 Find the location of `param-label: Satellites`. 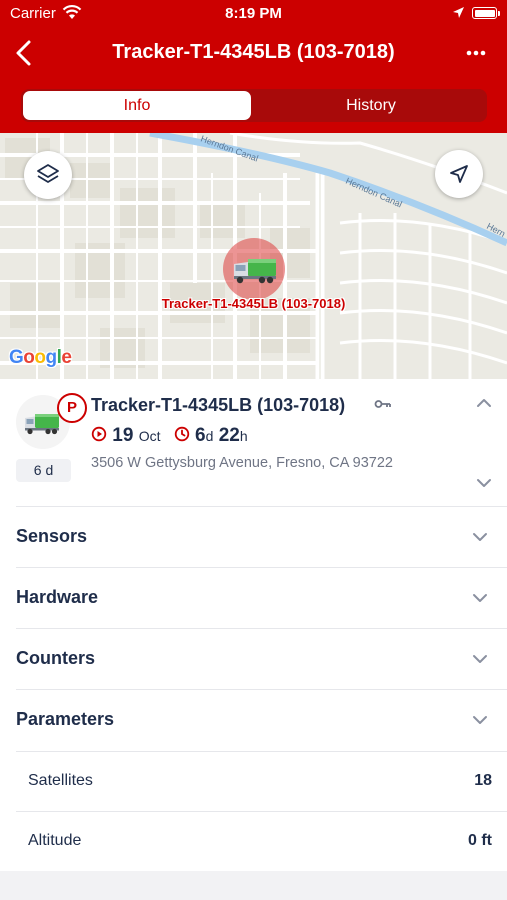

param-label: Satellites is located at coordinates (60, 780).